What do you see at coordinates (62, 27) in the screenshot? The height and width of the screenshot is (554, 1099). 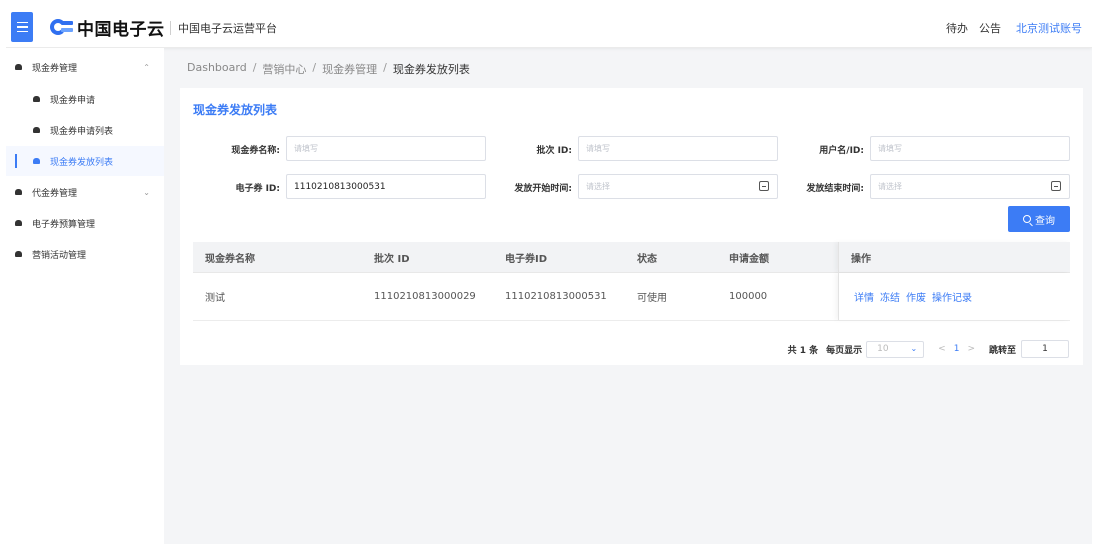 I see `logo-mark-icon` at bounding box center [62, 27].